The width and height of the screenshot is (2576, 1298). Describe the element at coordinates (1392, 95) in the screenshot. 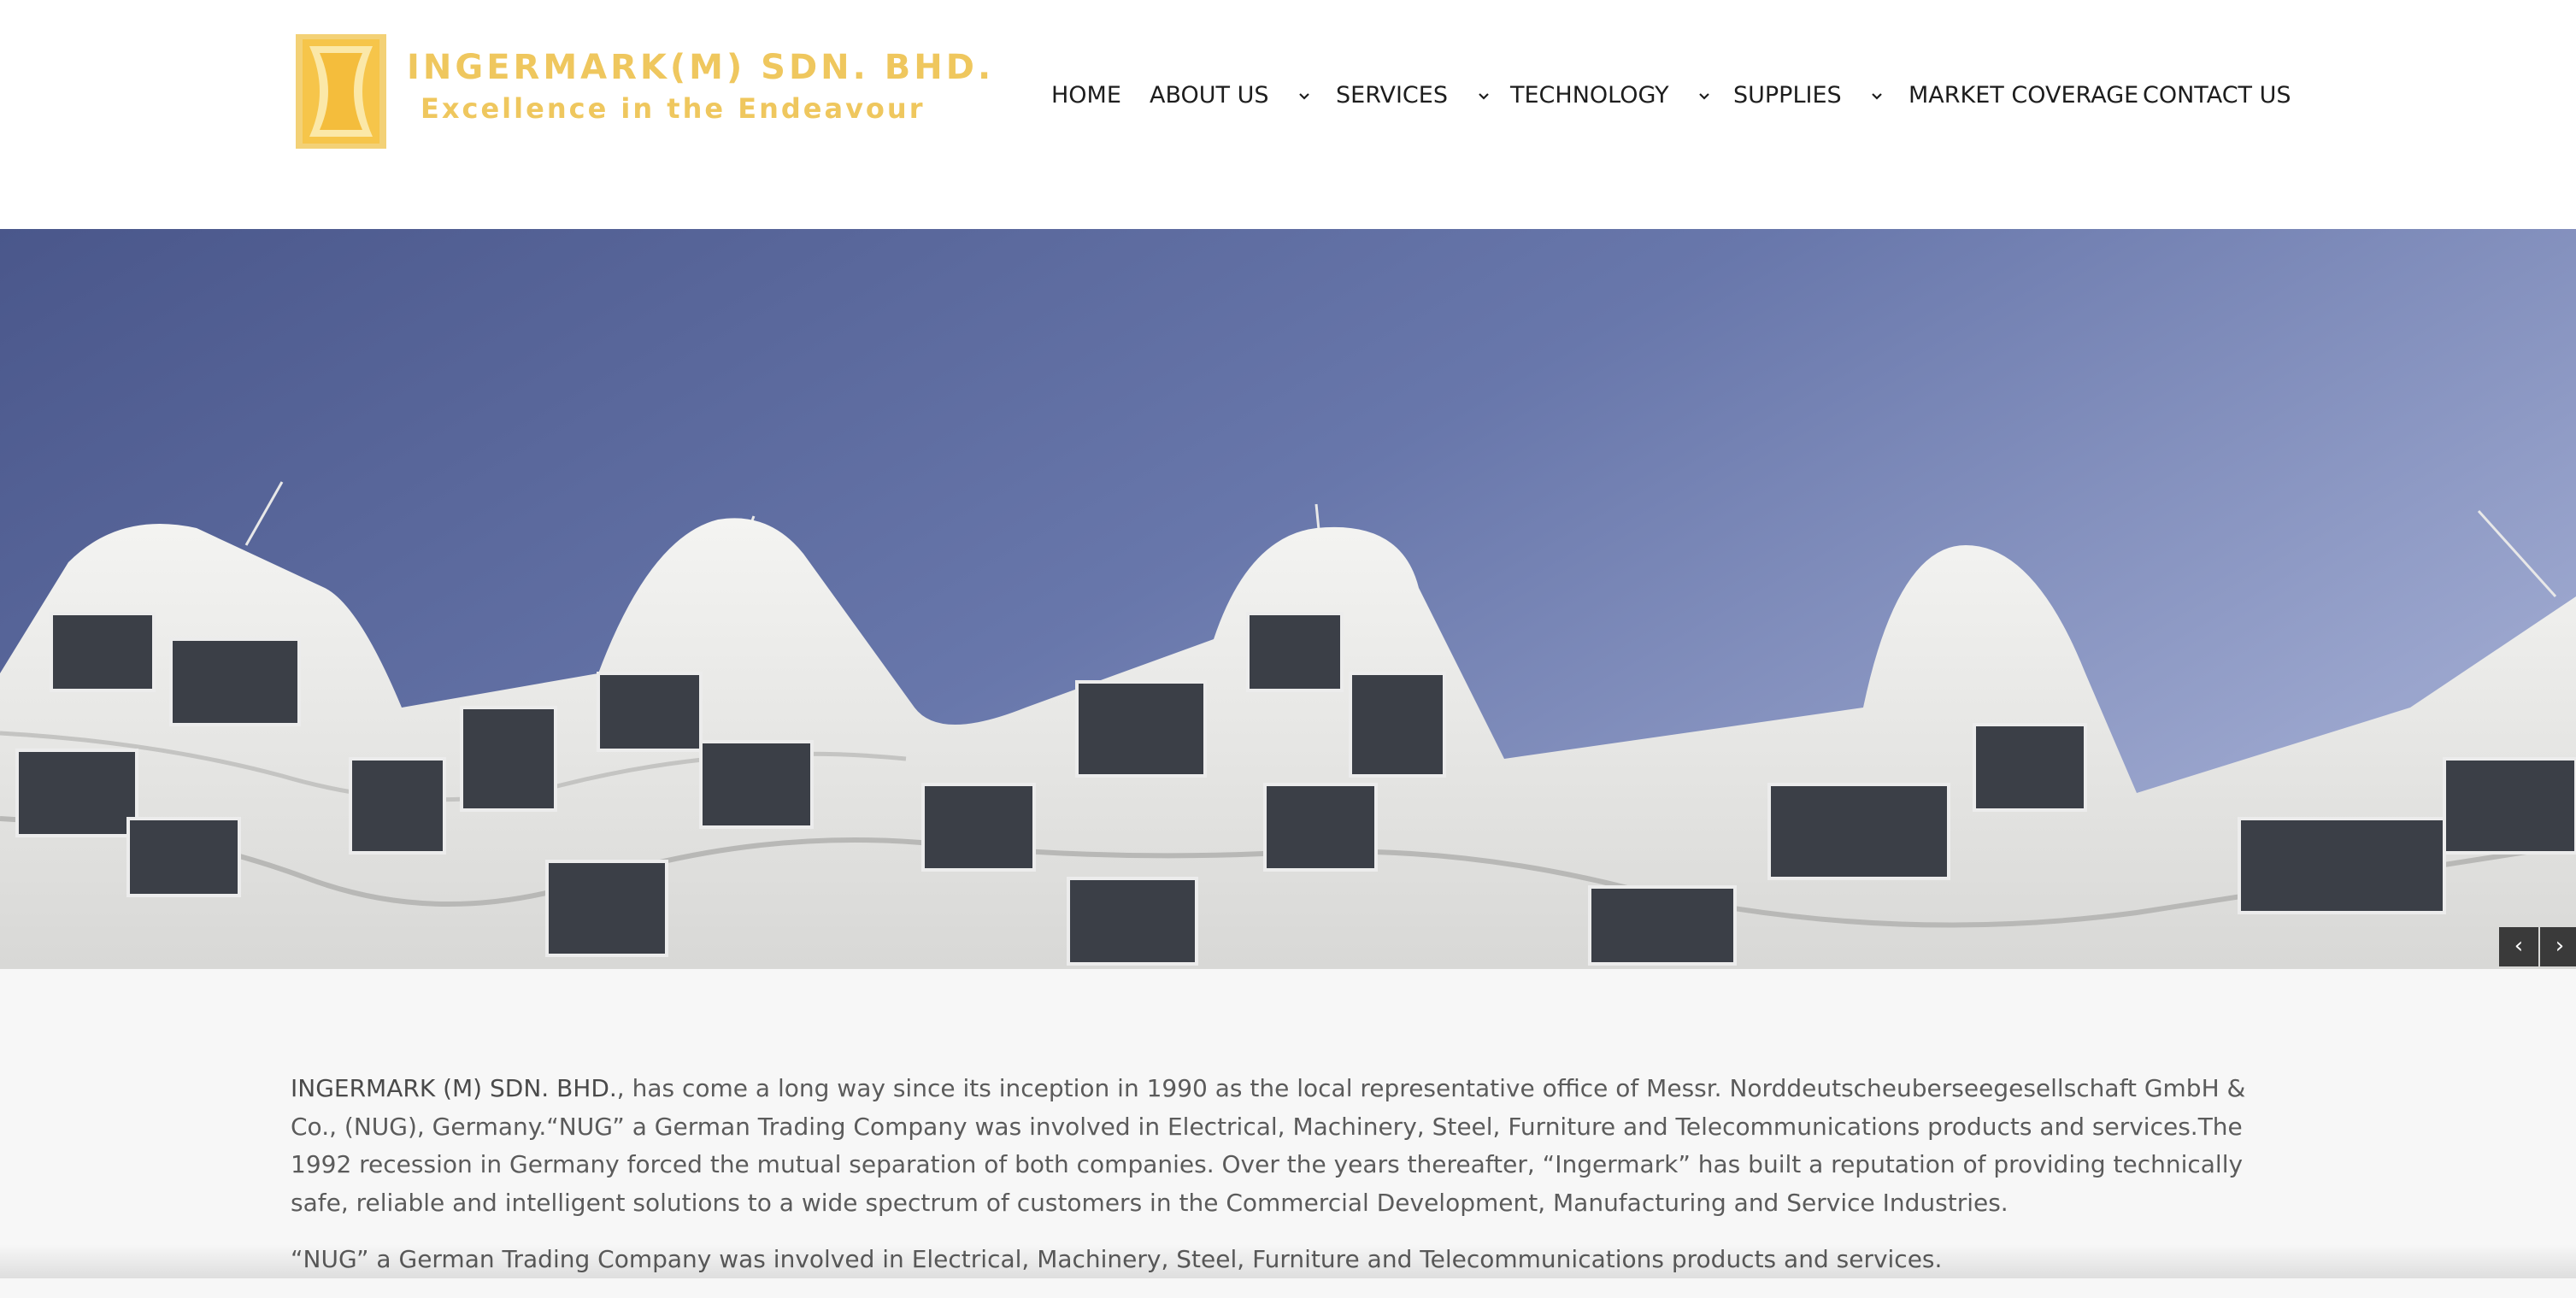

I see `nav-item-label: SERVICES` at that location.